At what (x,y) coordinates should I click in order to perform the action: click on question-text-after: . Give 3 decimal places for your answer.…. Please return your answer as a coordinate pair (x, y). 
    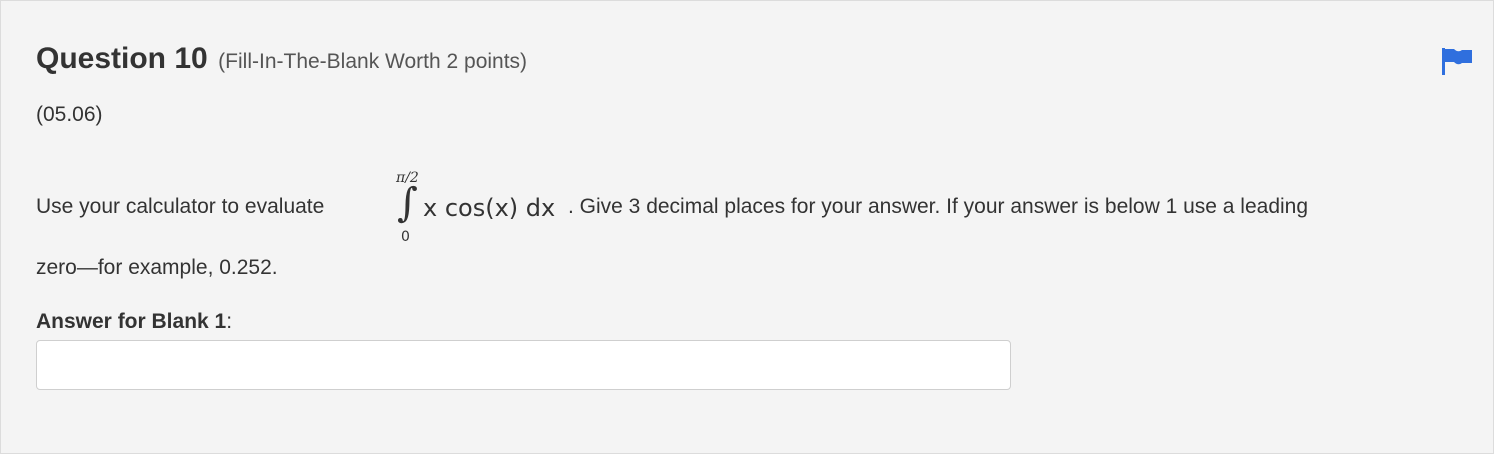
    Looking at the image, I should click on (938, 206).